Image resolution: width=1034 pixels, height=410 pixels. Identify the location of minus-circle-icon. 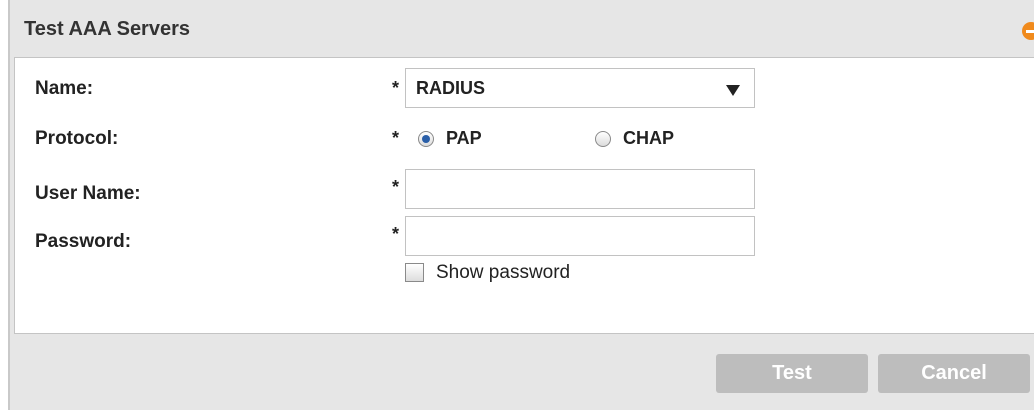
(1028, 31).